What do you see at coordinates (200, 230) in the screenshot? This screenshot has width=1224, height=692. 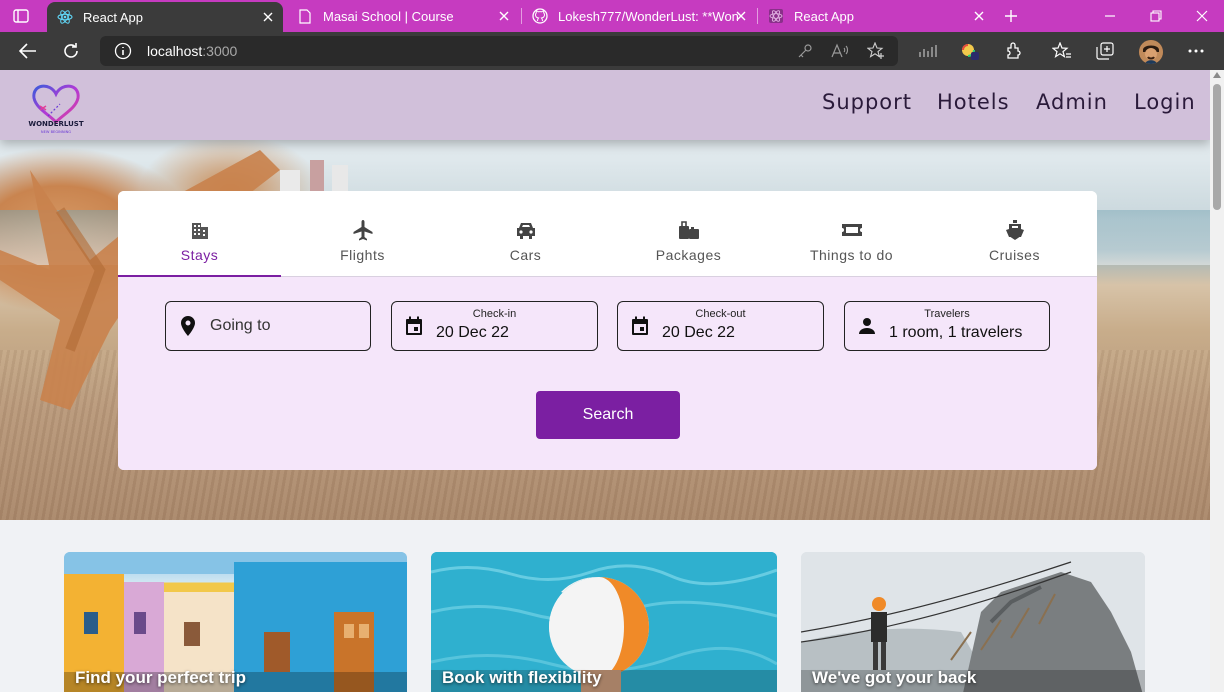 I see `building-icon` at bounding box center [200, 230].